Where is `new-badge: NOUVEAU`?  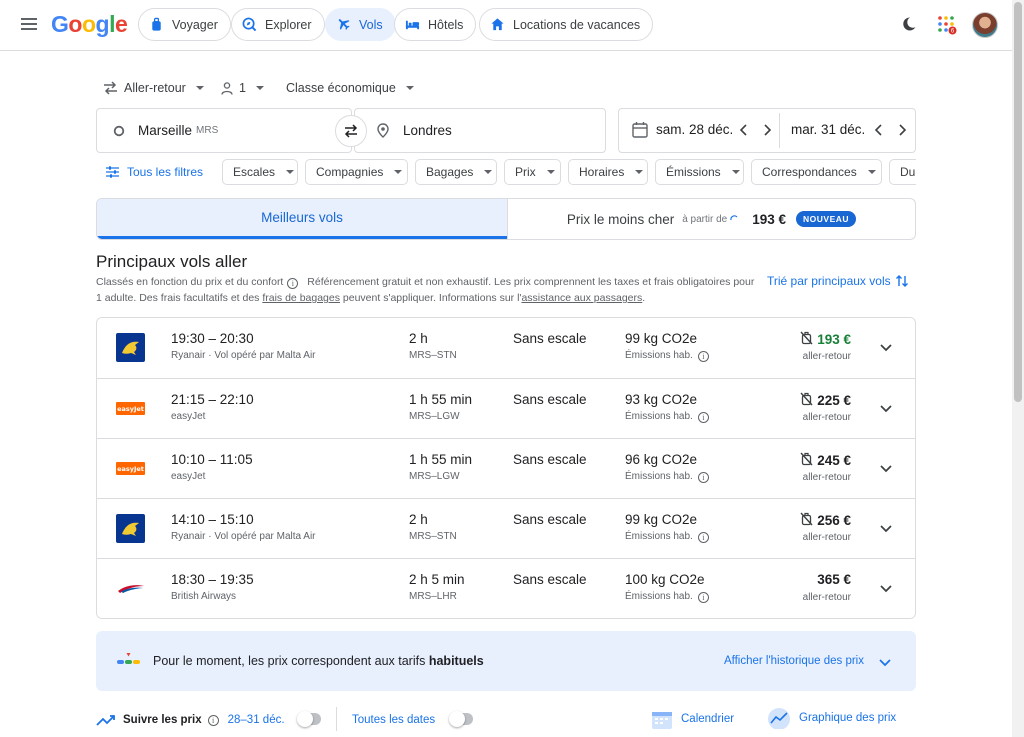 new-badge: NOUVEAU is located at coordinates (826, 219).